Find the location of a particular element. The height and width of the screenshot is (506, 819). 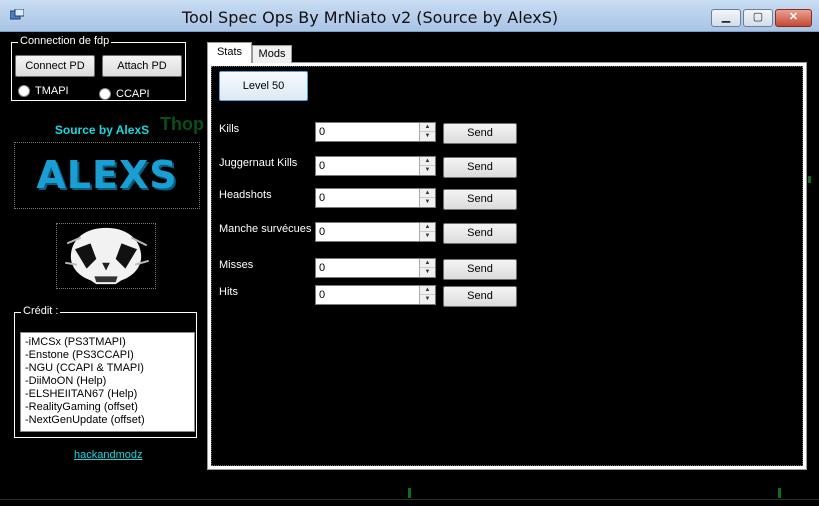

misses-spinner: ▲ ▼ is located at coordinates (427, 268).